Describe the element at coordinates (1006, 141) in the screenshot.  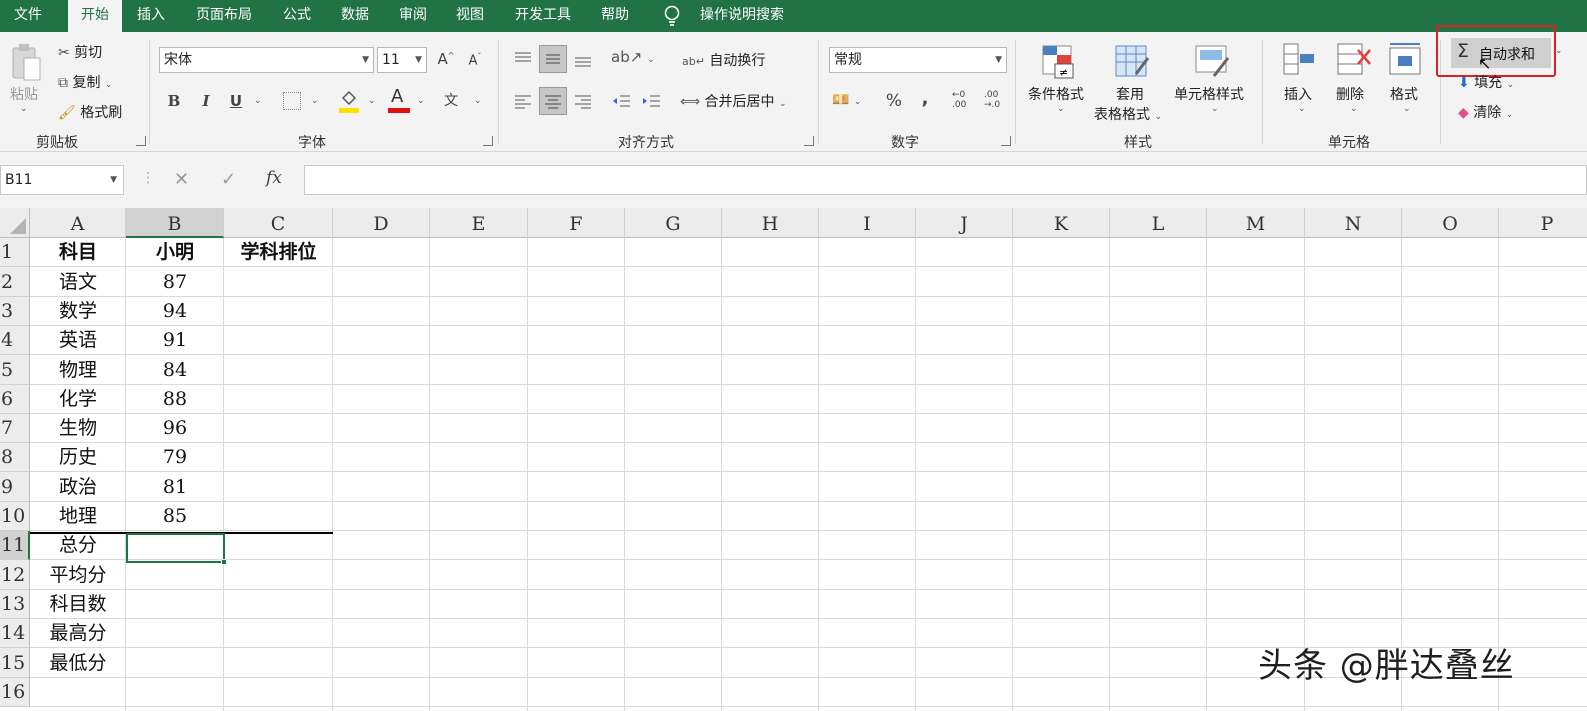
I see `number-launcher-icon` at that location.